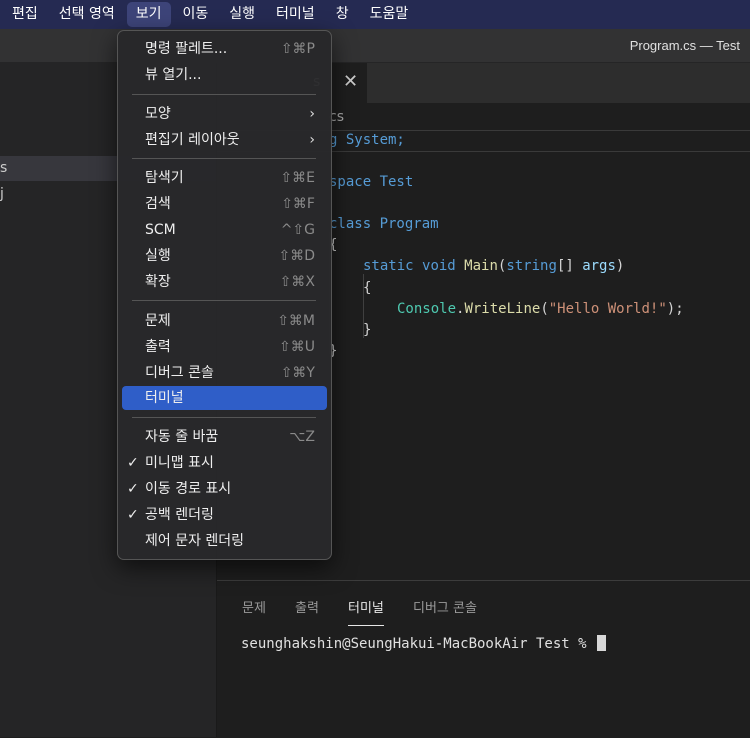  I want to click on menu-item-label: 모양, so click(158, 114).